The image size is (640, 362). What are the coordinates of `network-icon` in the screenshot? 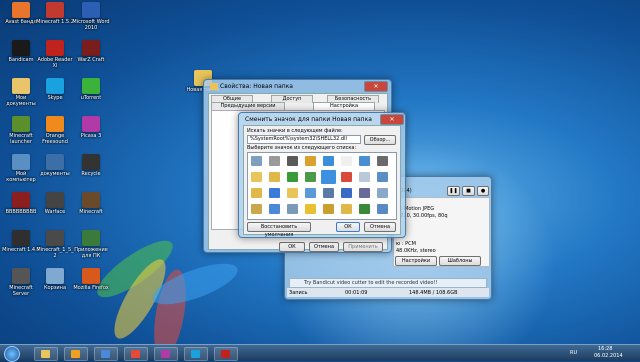 It's located at (328, 161).